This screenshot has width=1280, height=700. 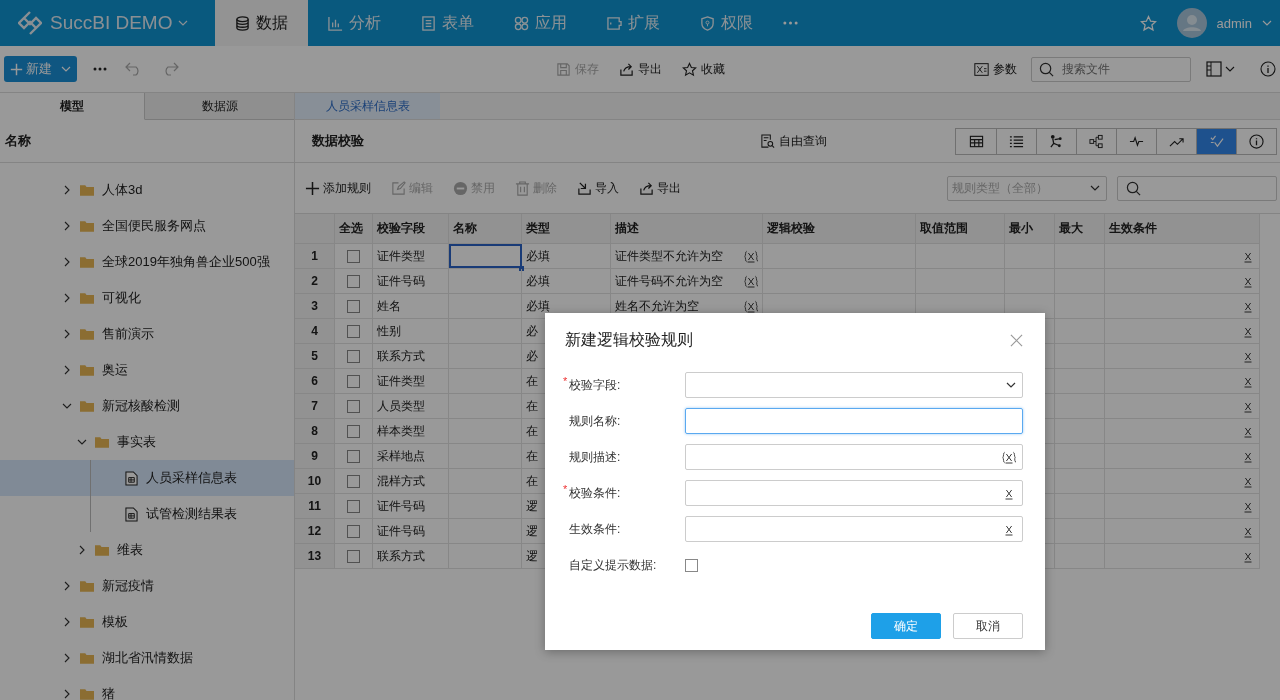 I want to click on tree-item: 湖北省汛情数据, so click(x=147, y=658).